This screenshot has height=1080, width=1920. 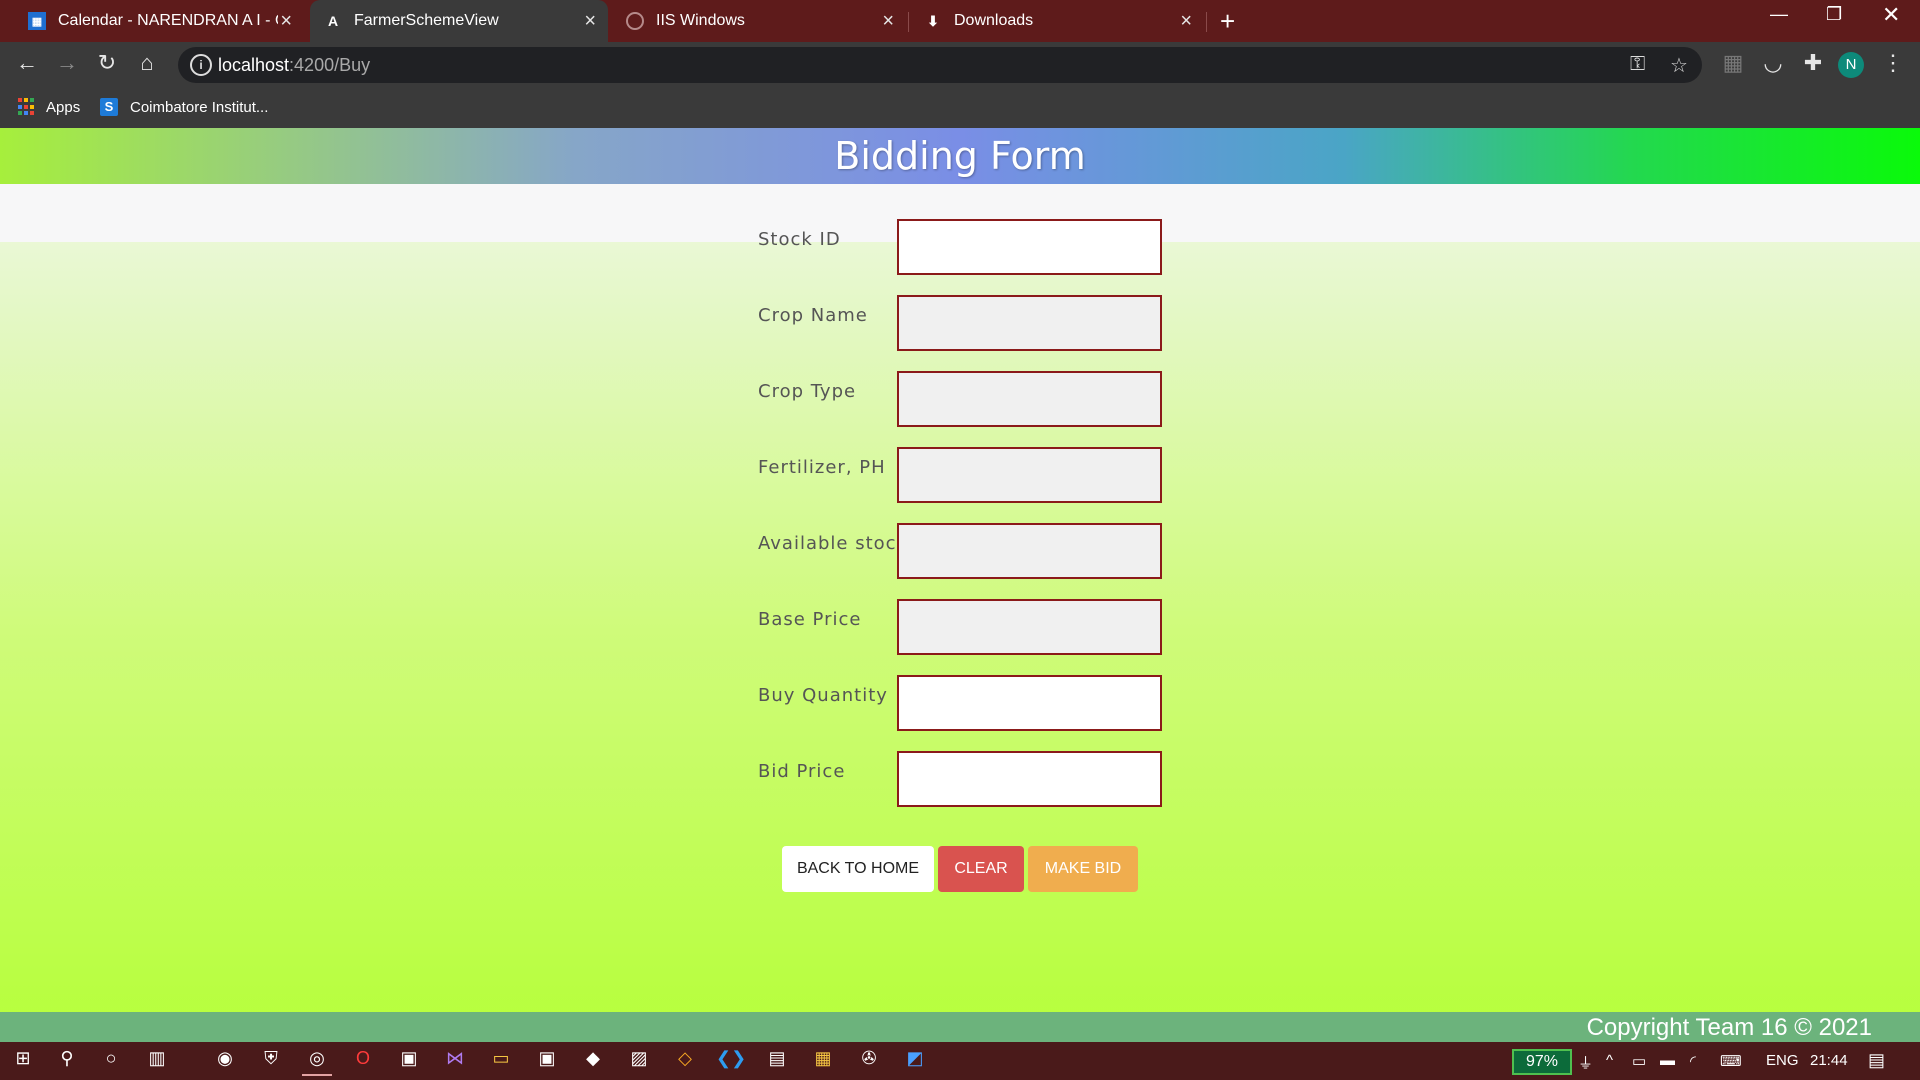 What do you see at coordinates (1585, 1062) in the screenshot?
I see `plug-icon: ⏚` at bounding box center [1585, 1062].